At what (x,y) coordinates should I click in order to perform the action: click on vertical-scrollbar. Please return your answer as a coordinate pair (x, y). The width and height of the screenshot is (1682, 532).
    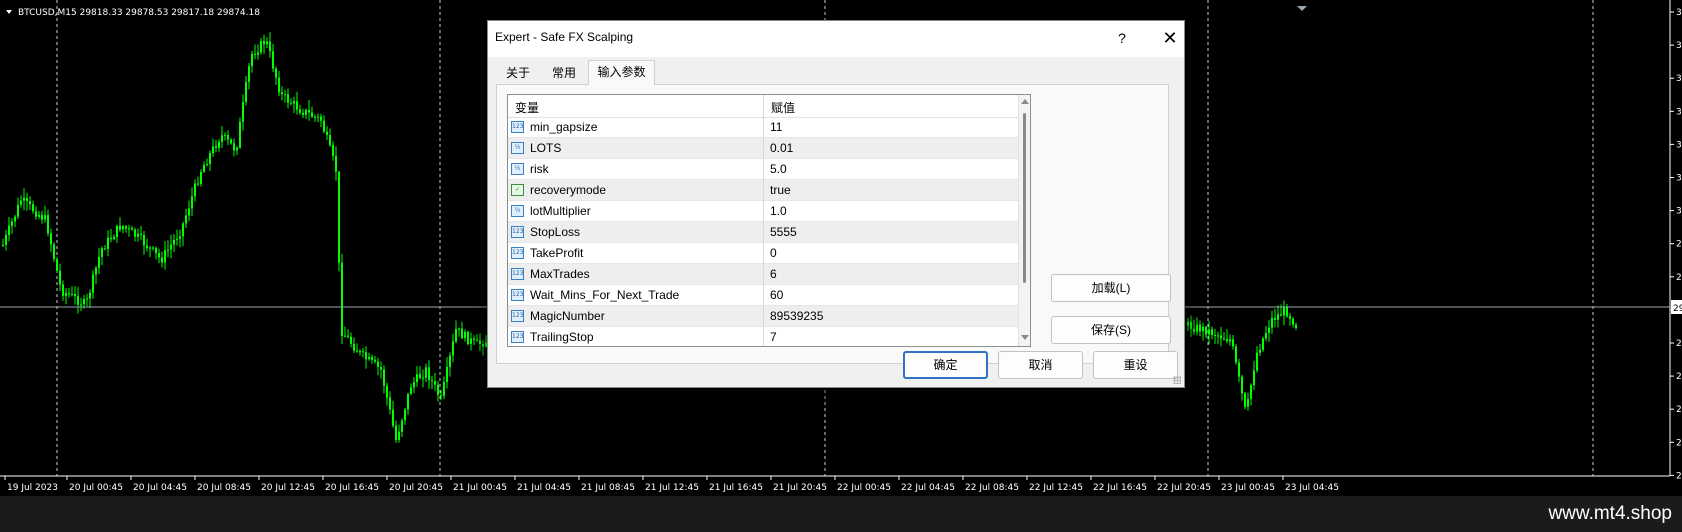
    Looking at the image, I should click on (1024, 220).